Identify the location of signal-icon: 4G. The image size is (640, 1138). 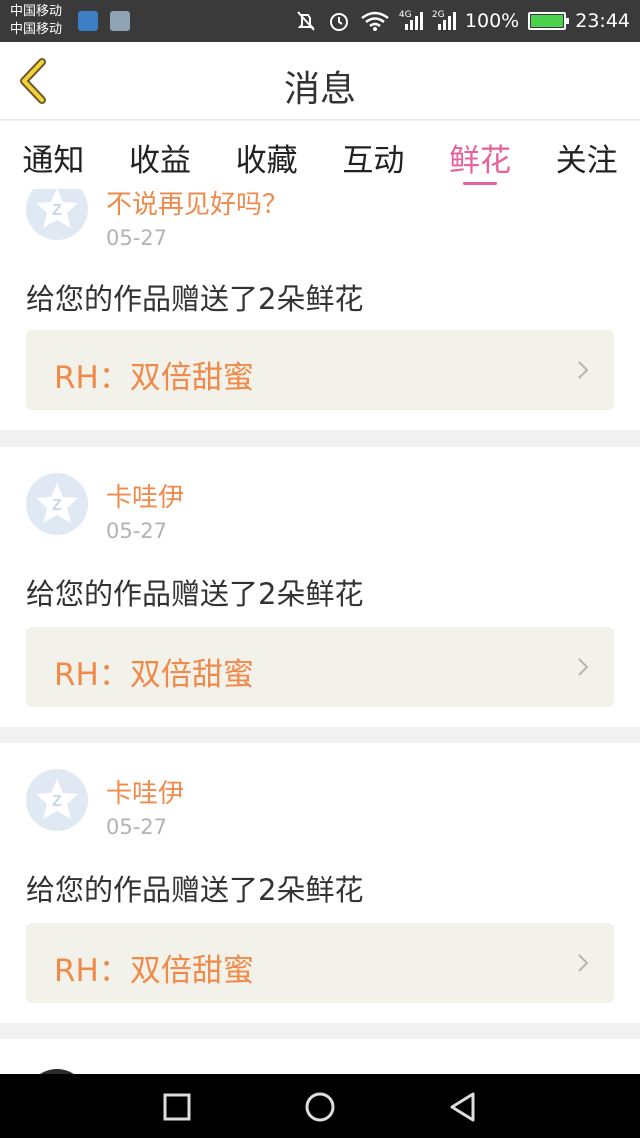
(411, 21).